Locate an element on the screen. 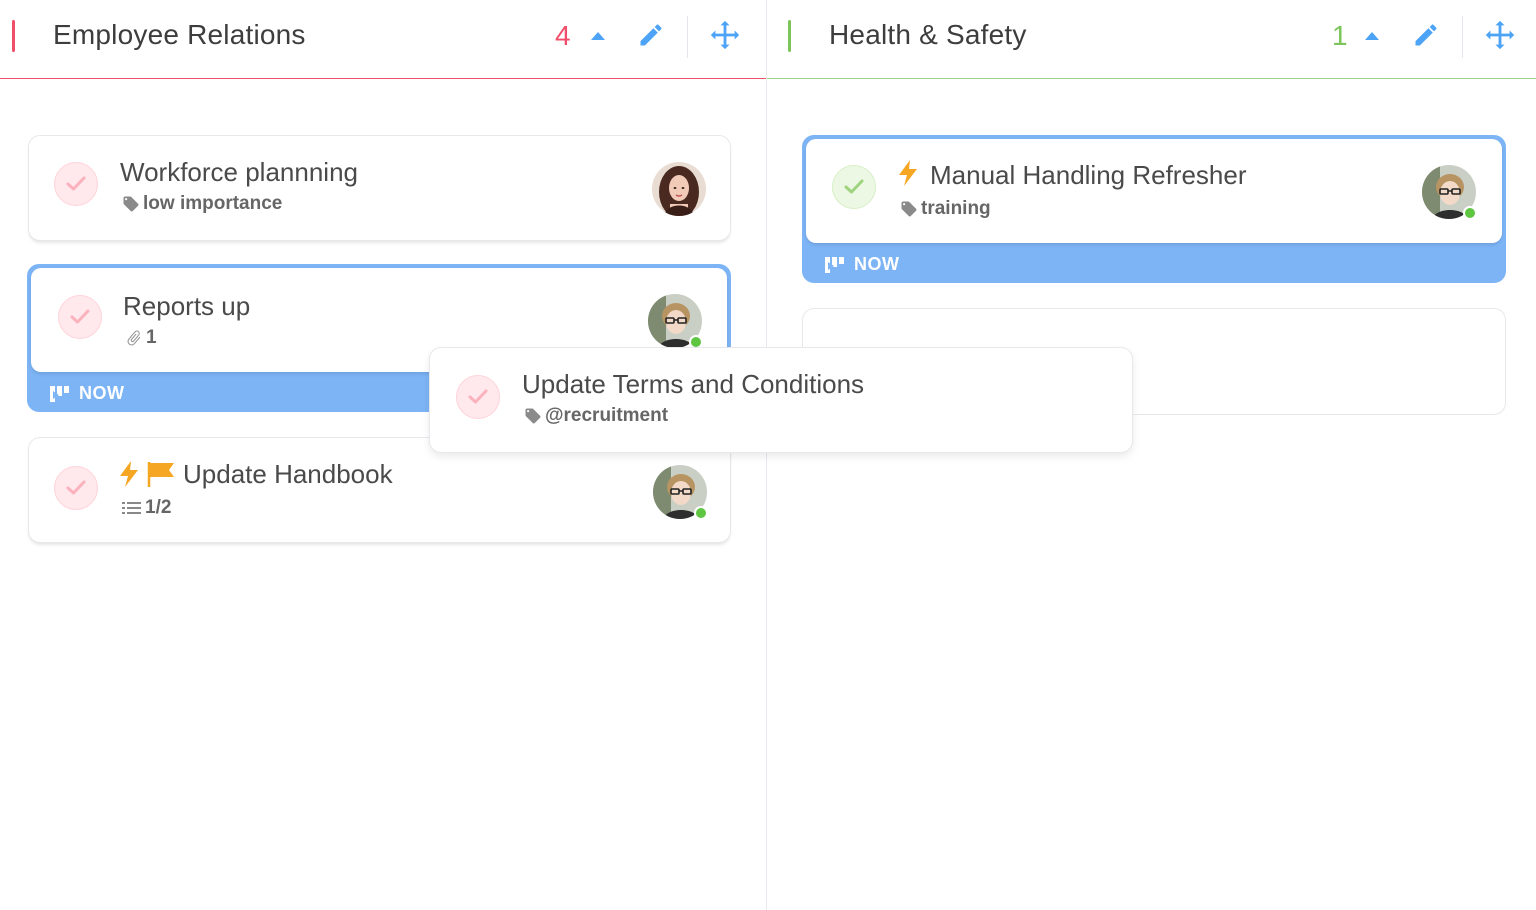 The image size is (1536, 910). tag-label: @recruitment is located at coordinates (607, 415).